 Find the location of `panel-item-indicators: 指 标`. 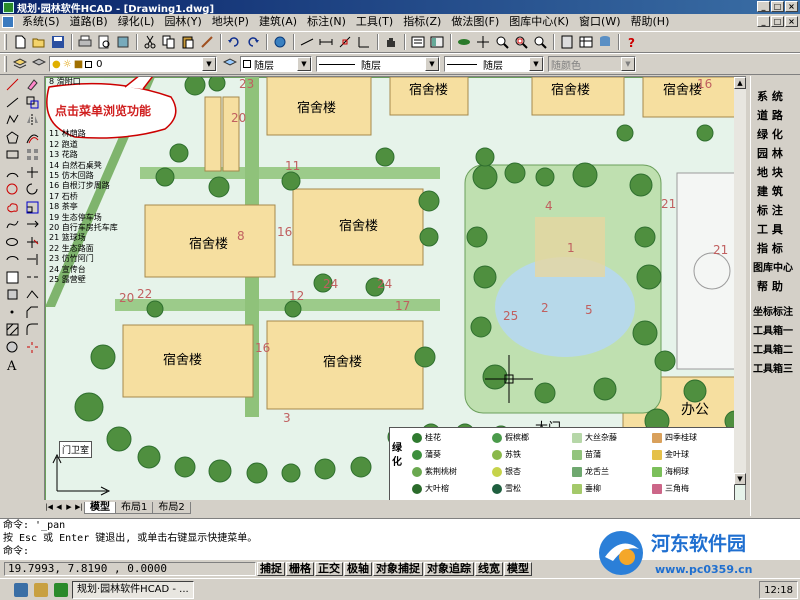

panel-item-indicators: 指 标 is located at coordinates (775, 247).